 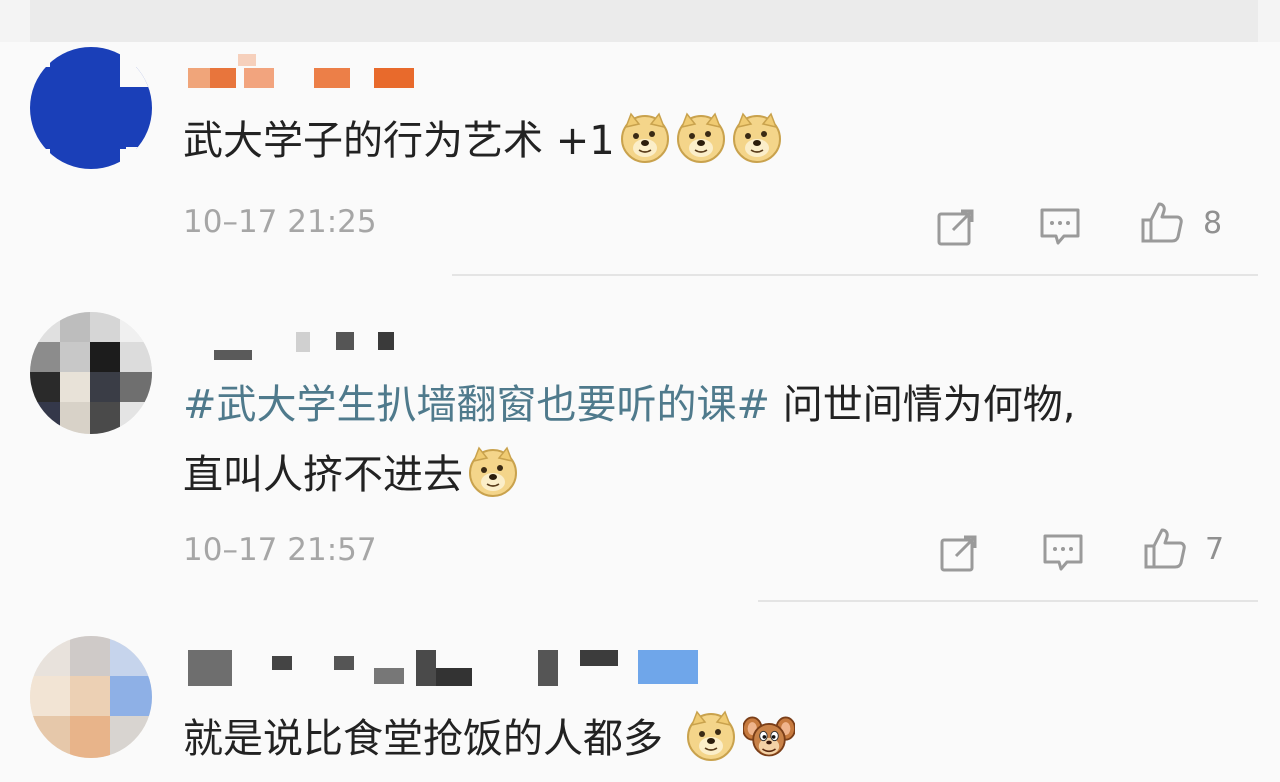 What do you see at coordinates (923, 405) in the screenshot?
I see `comment-body: 问世间情为何物,` at bounding box center [923, 405].